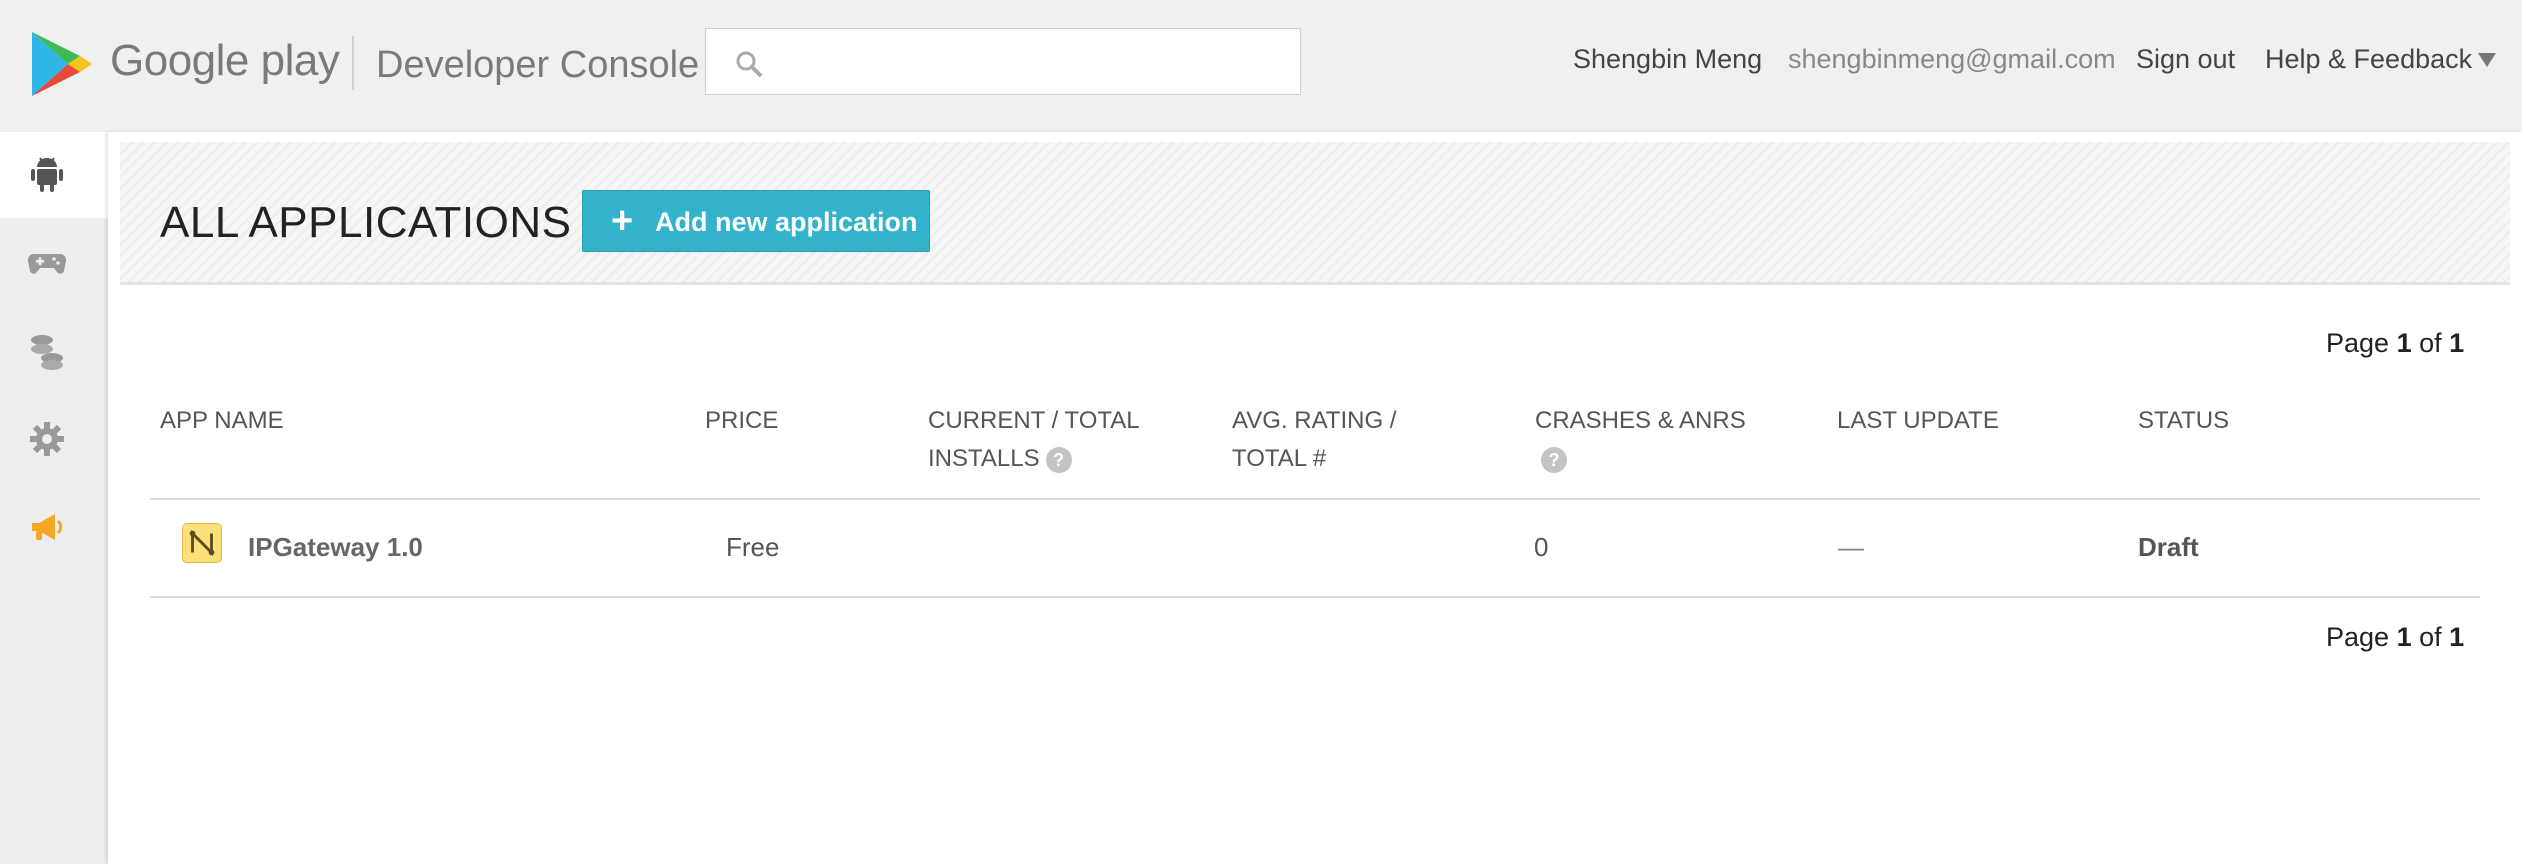 The width and height of the screenshot is (2522, 864). What do you see at coordinates (47, 263) in the screenshot?
I see `gamepad-icon` at bounding box center [47, 263].